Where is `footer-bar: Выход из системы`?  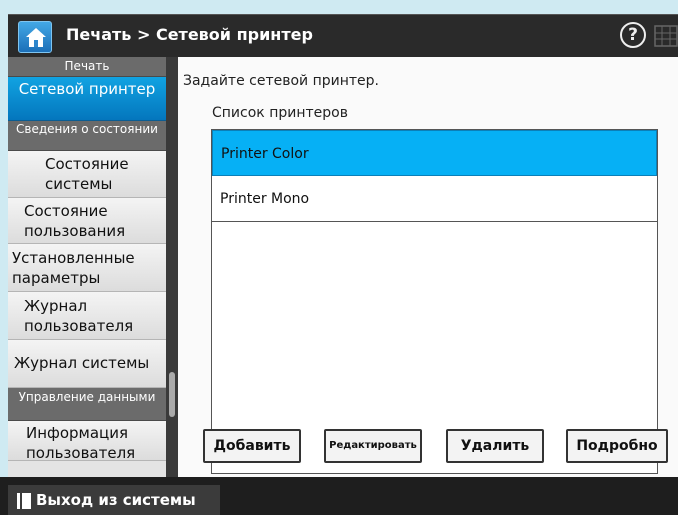
footer-bar: Выход из системы is located at coordinates (339, 496).